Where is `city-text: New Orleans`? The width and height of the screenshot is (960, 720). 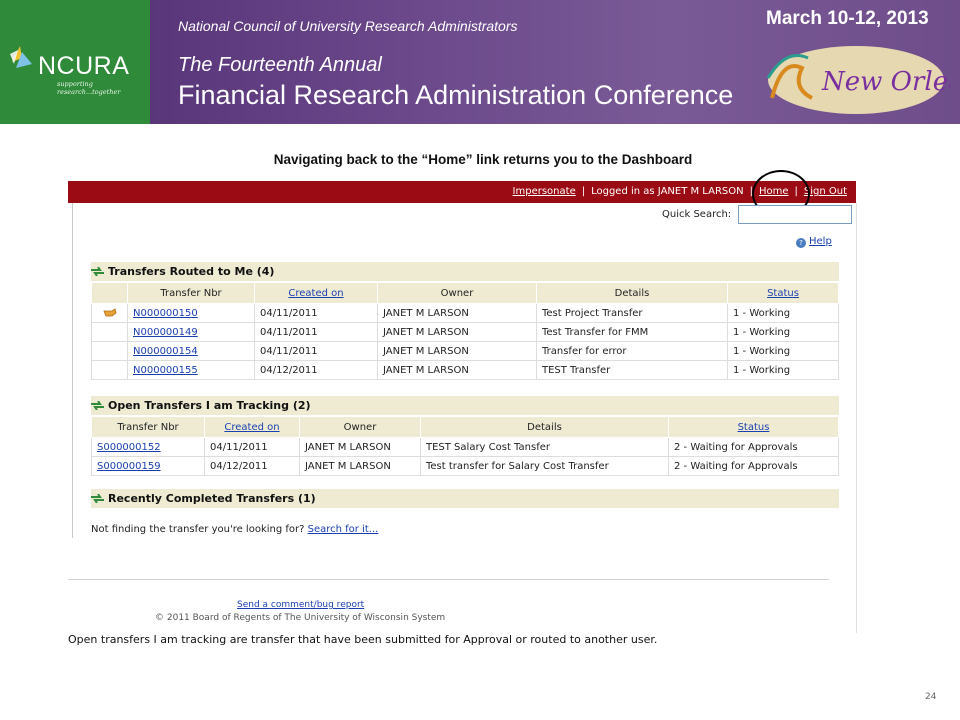
city-text: New Orleans is located at coordinates (885, 82).